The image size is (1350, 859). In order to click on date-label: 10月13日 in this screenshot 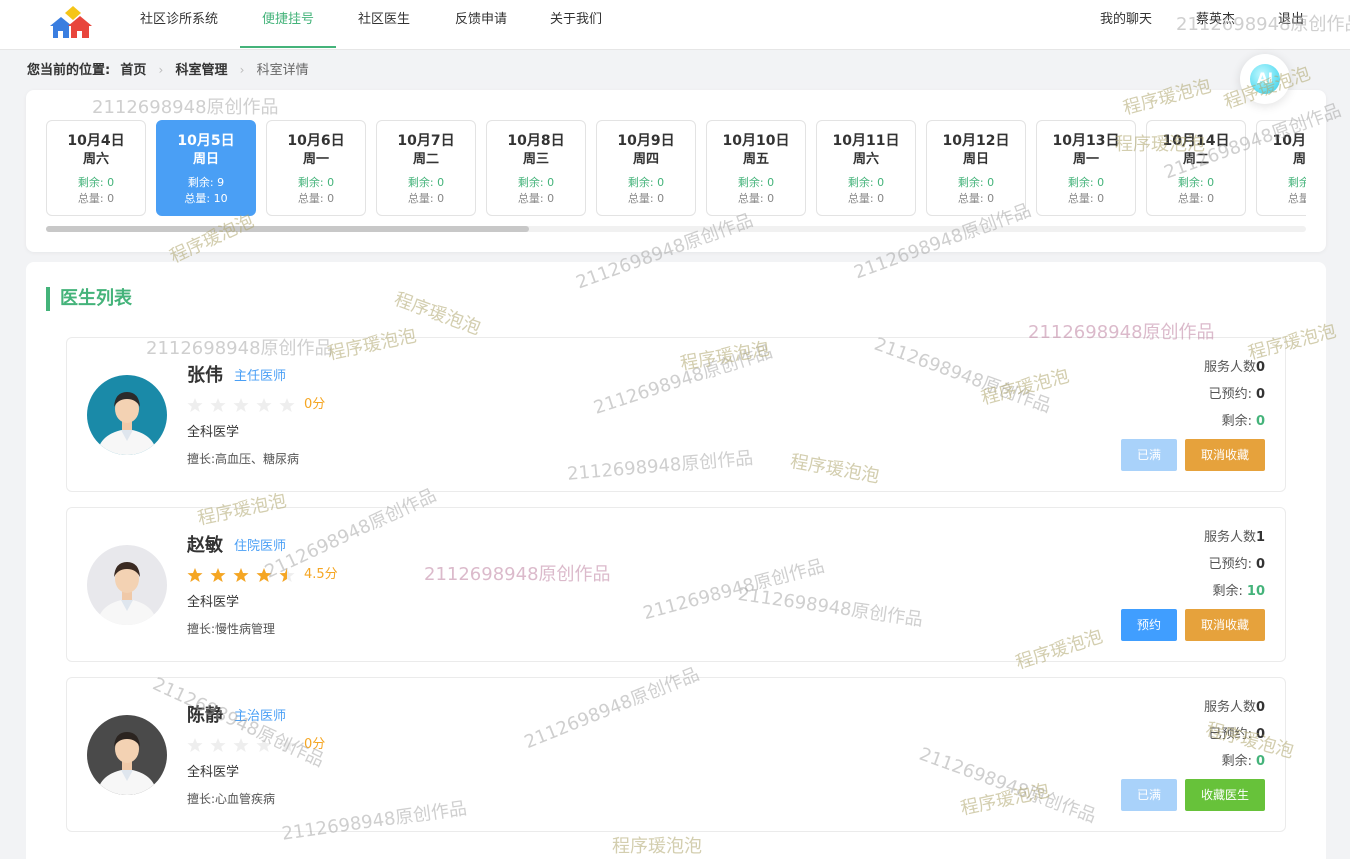, I will do `click(1086, 141)`.